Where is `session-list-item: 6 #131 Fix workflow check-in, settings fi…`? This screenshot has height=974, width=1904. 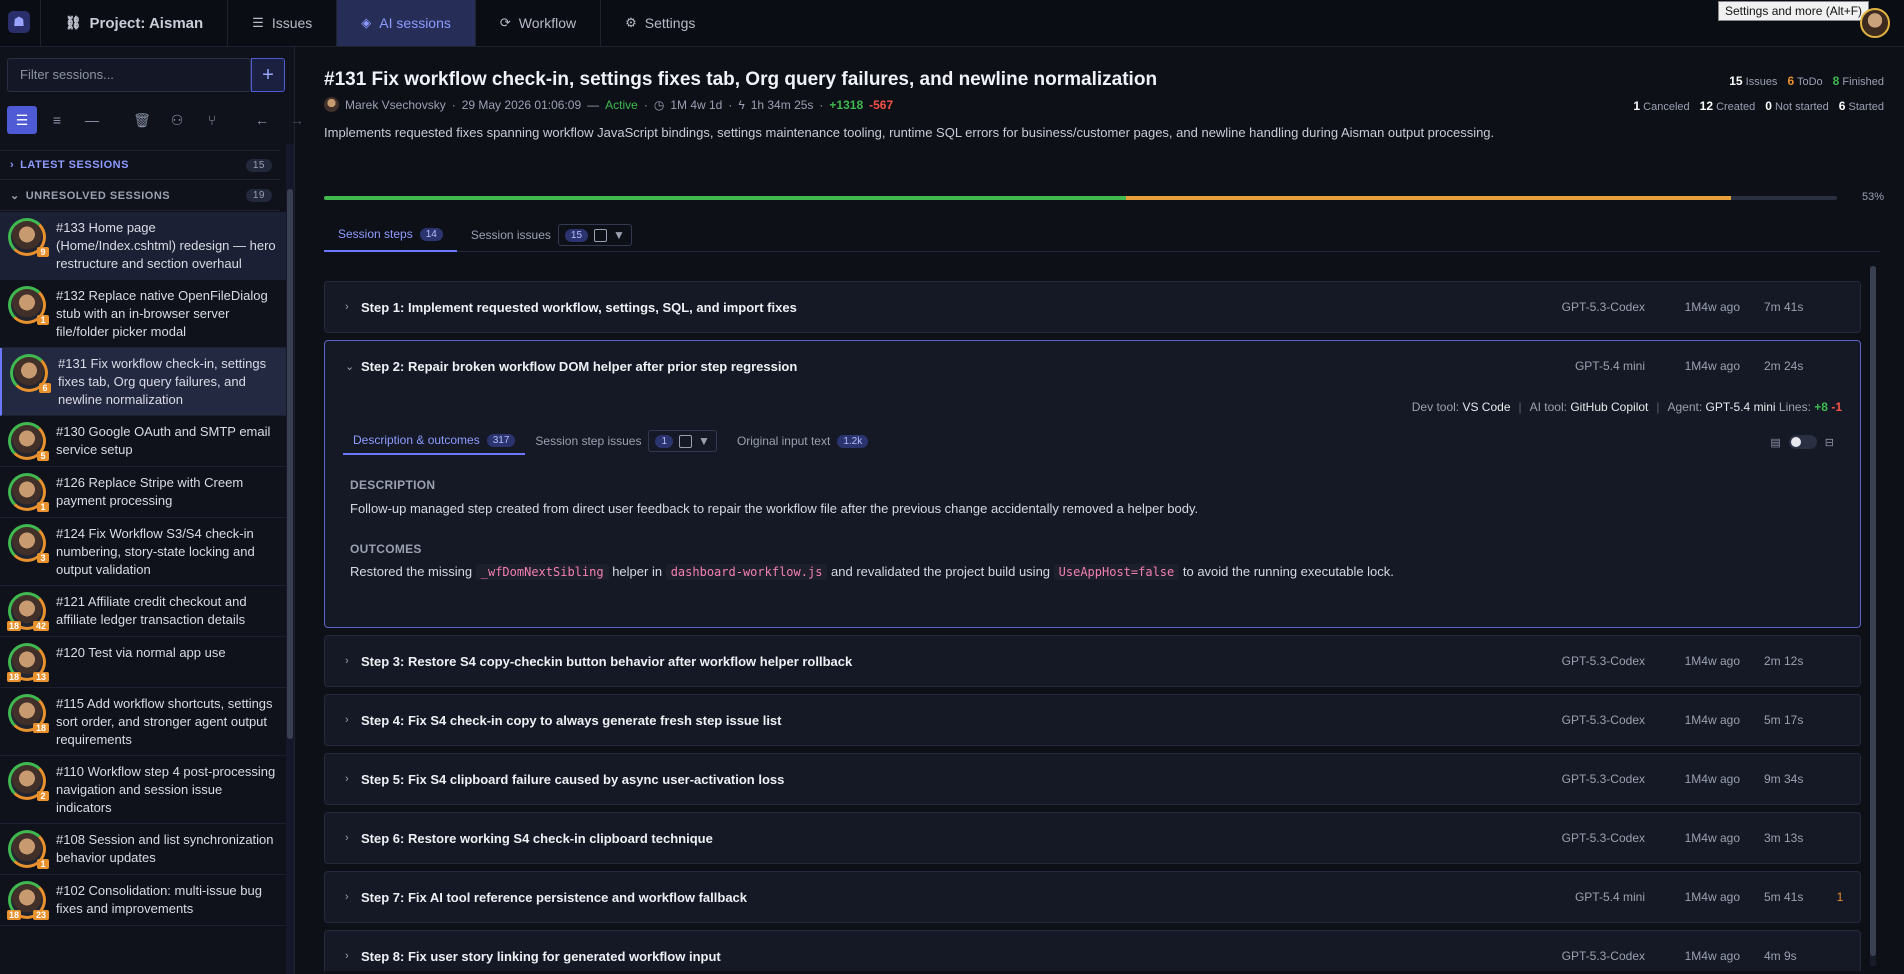
session-list-item: 6 #131 Fix workflow check-in, settings fi… is located at coordinates (143, 382).